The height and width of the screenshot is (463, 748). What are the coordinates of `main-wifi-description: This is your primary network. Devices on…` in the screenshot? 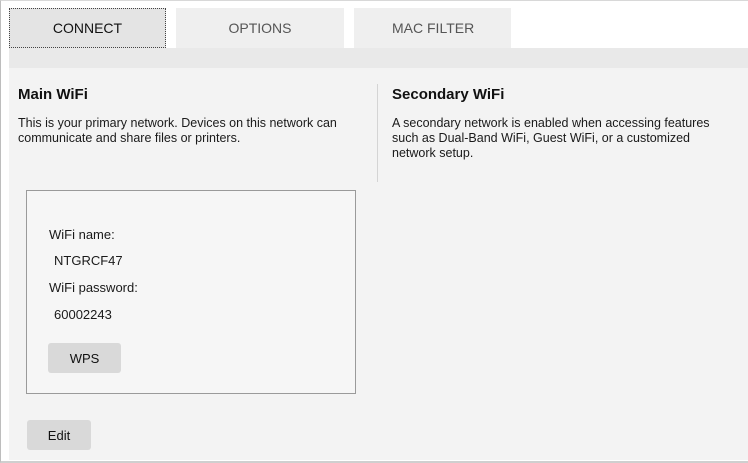 It's located at (177, 130).